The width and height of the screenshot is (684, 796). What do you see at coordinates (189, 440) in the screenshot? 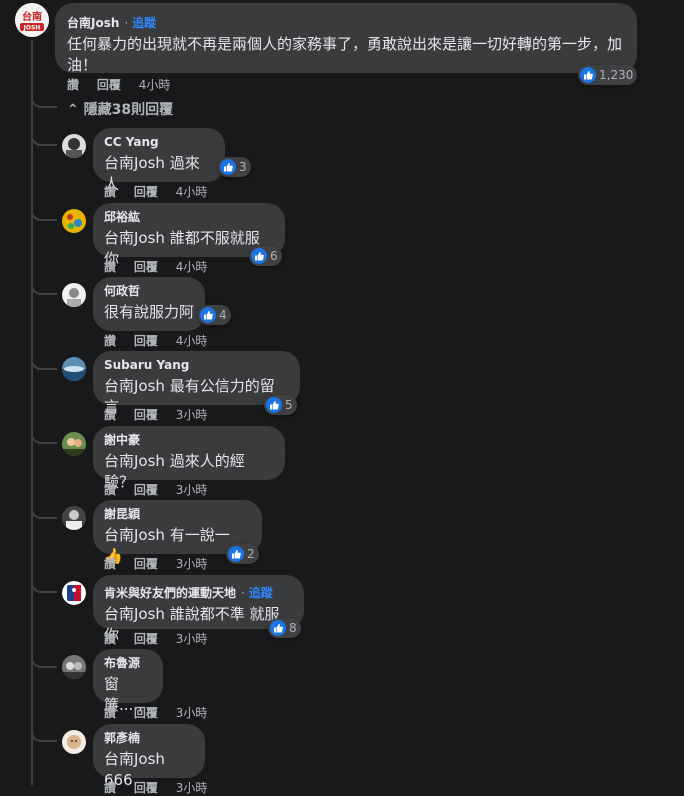
I see `comment-author: 謝中豪` at bounding box center [189, 440].